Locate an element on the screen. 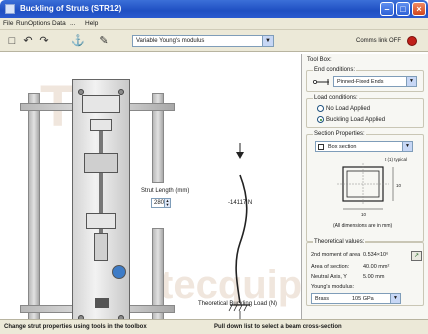 This screenshot has height=334, width=428. redo-icon: ↷ is located at coordinates (44, 41).